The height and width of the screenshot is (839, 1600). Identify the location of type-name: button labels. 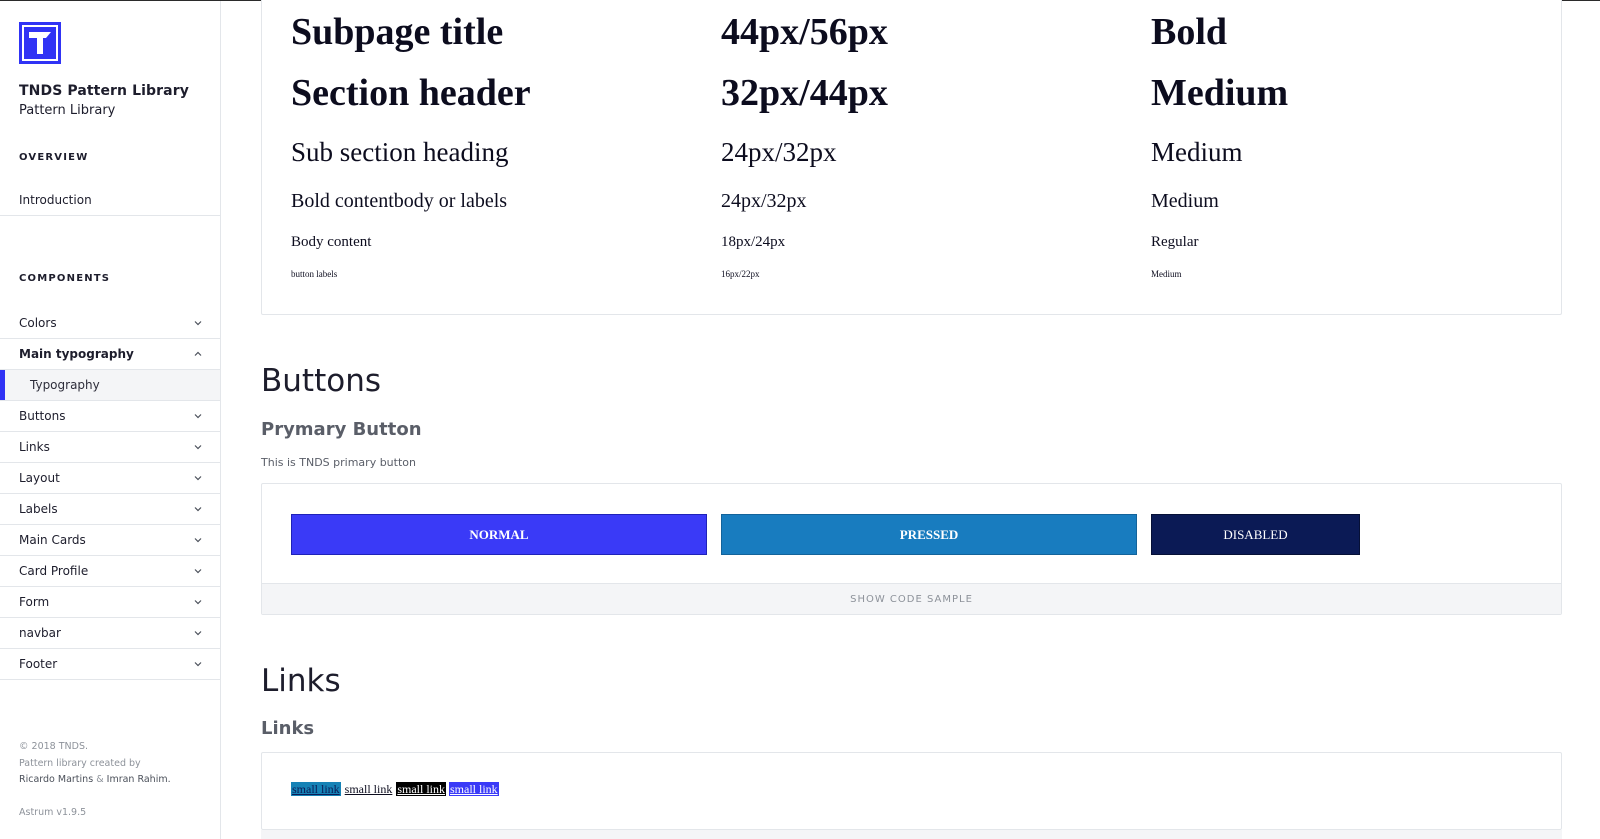
(314, 274).